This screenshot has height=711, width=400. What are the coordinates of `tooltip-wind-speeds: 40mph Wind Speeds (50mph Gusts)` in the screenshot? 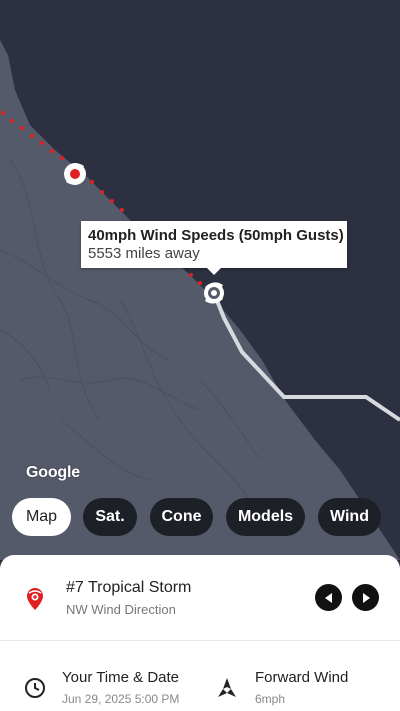 It's located at (216, 235).